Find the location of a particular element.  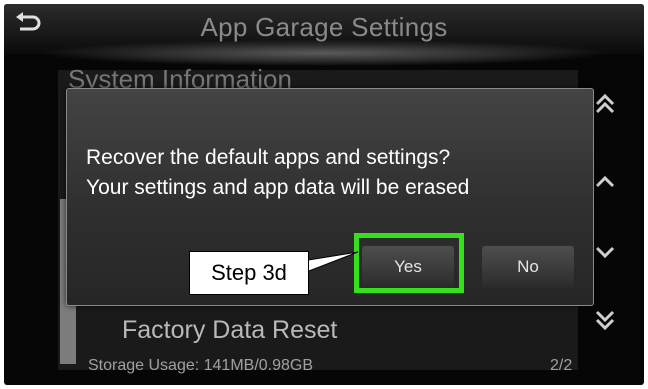

page-title: App Garage Settings is located at coordinates (324, 27).